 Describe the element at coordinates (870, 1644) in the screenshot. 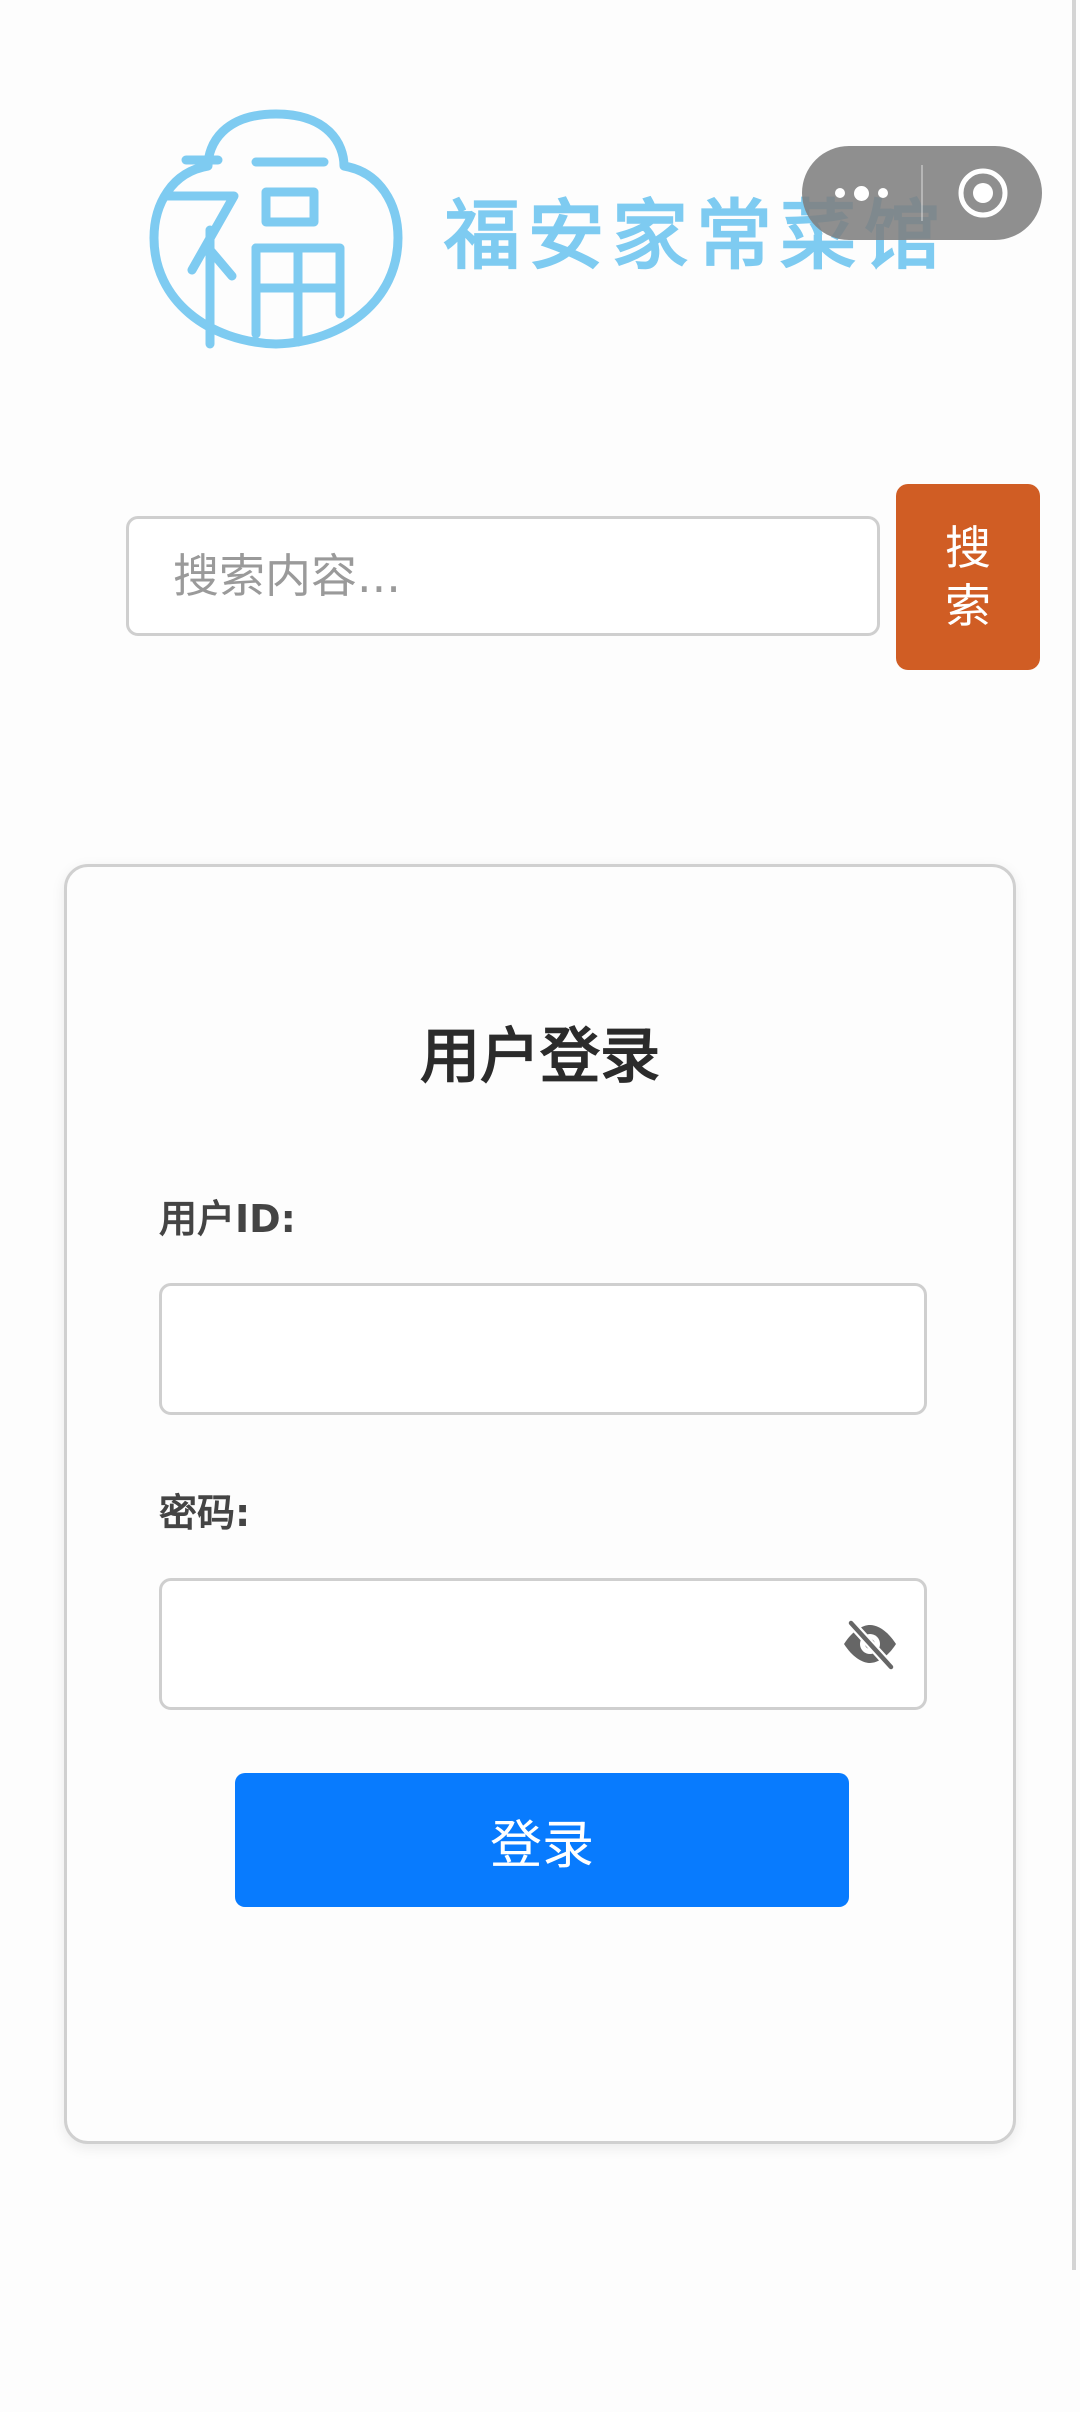

I see `eye-slash-icon` at that location.